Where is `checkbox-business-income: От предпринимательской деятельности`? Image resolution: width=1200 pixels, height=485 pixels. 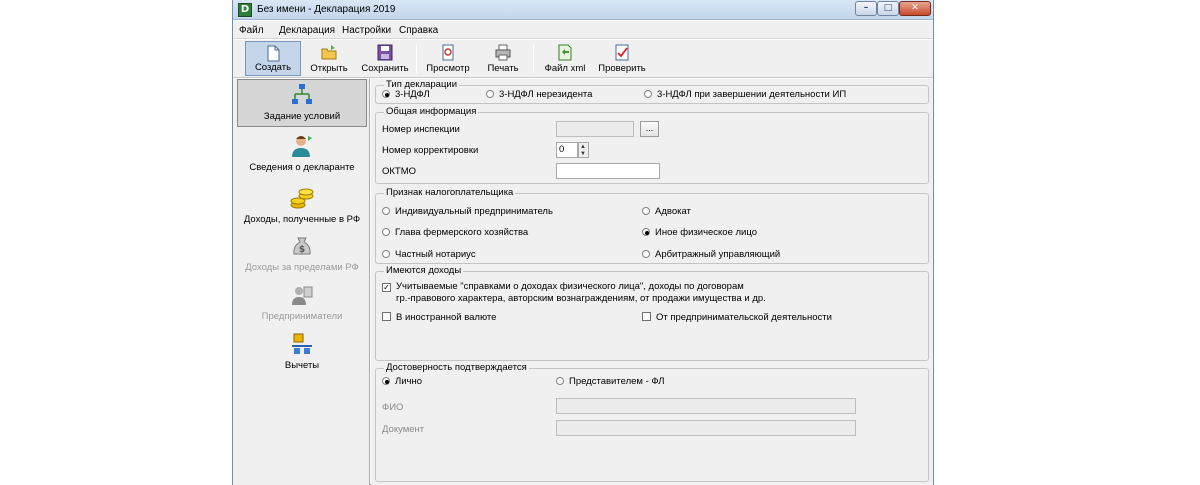
checkbox-business-income: От предпринимательской деятельности is located at coordinates (737, 317).